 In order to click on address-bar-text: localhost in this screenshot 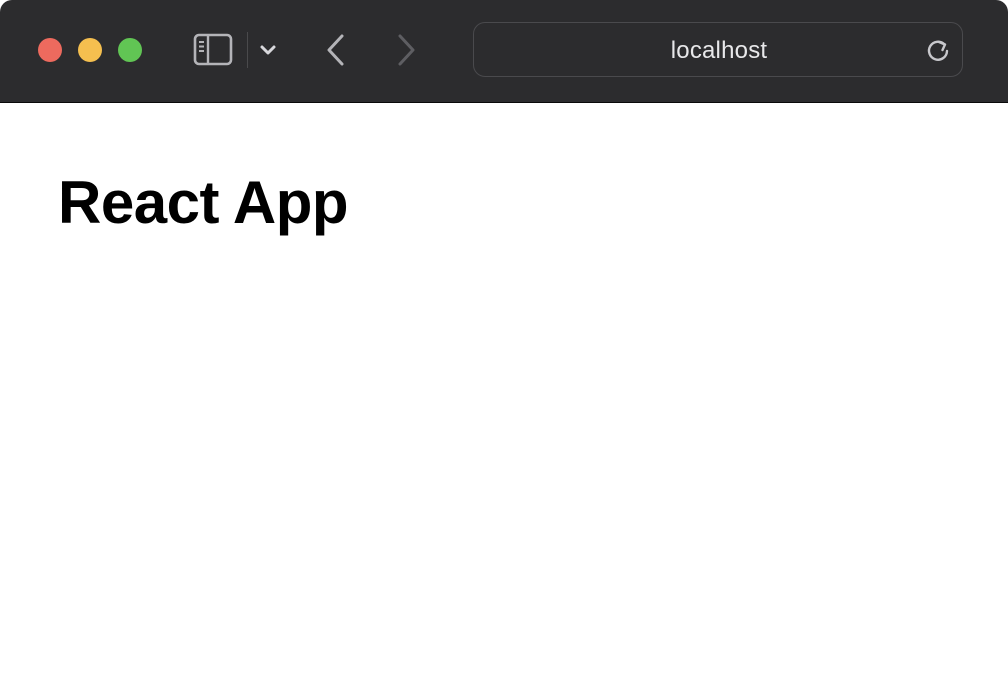, I will do `click(719, 50)`.